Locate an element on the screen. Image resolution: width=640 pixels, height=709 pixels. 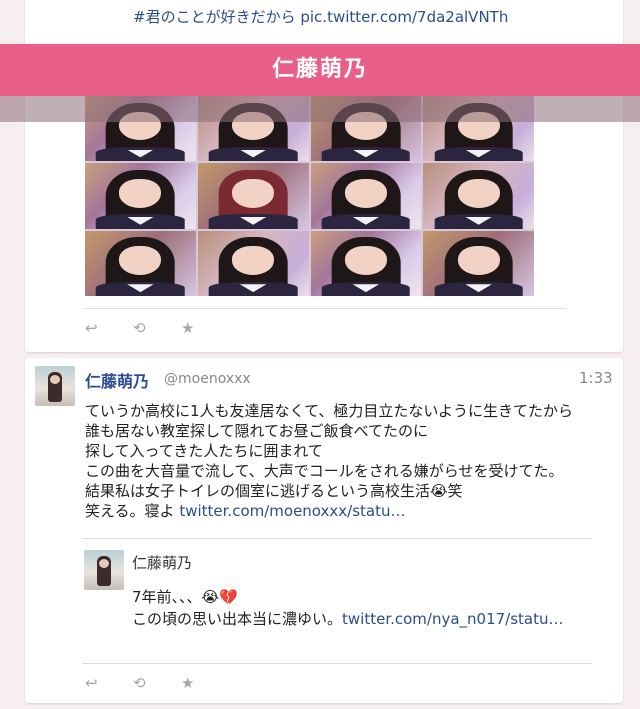
quote-avatar is located at coordinates (104, 570).